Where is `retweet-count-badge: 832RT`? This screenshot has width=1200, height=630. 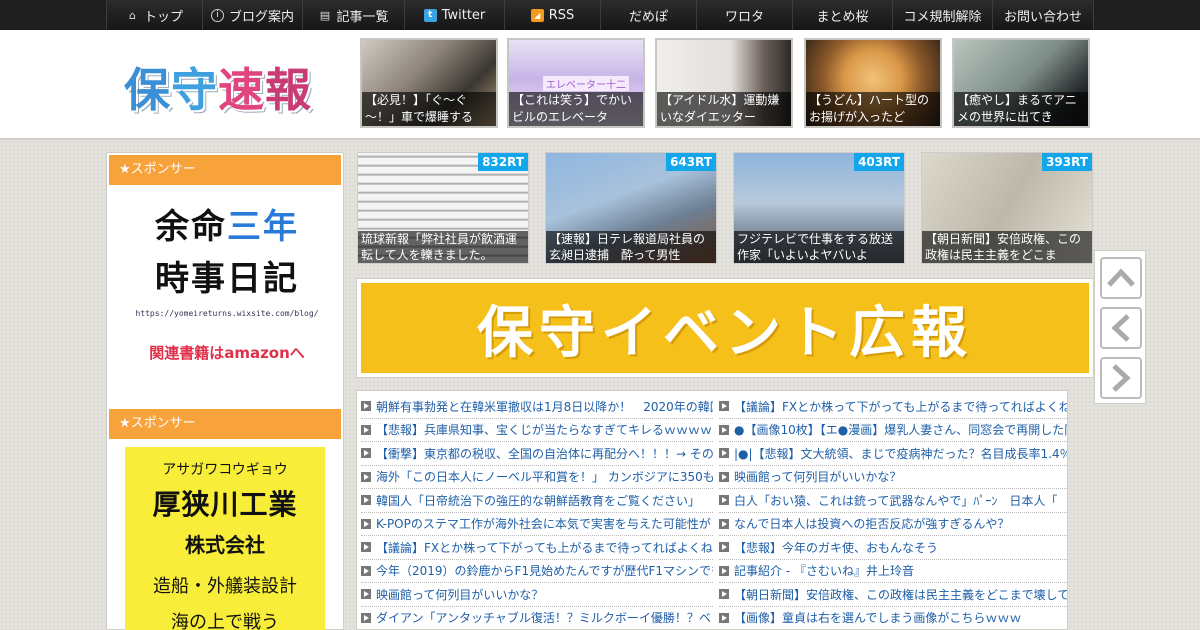 retweet-count-badge: 832RT is located at coordinates (503, 162).